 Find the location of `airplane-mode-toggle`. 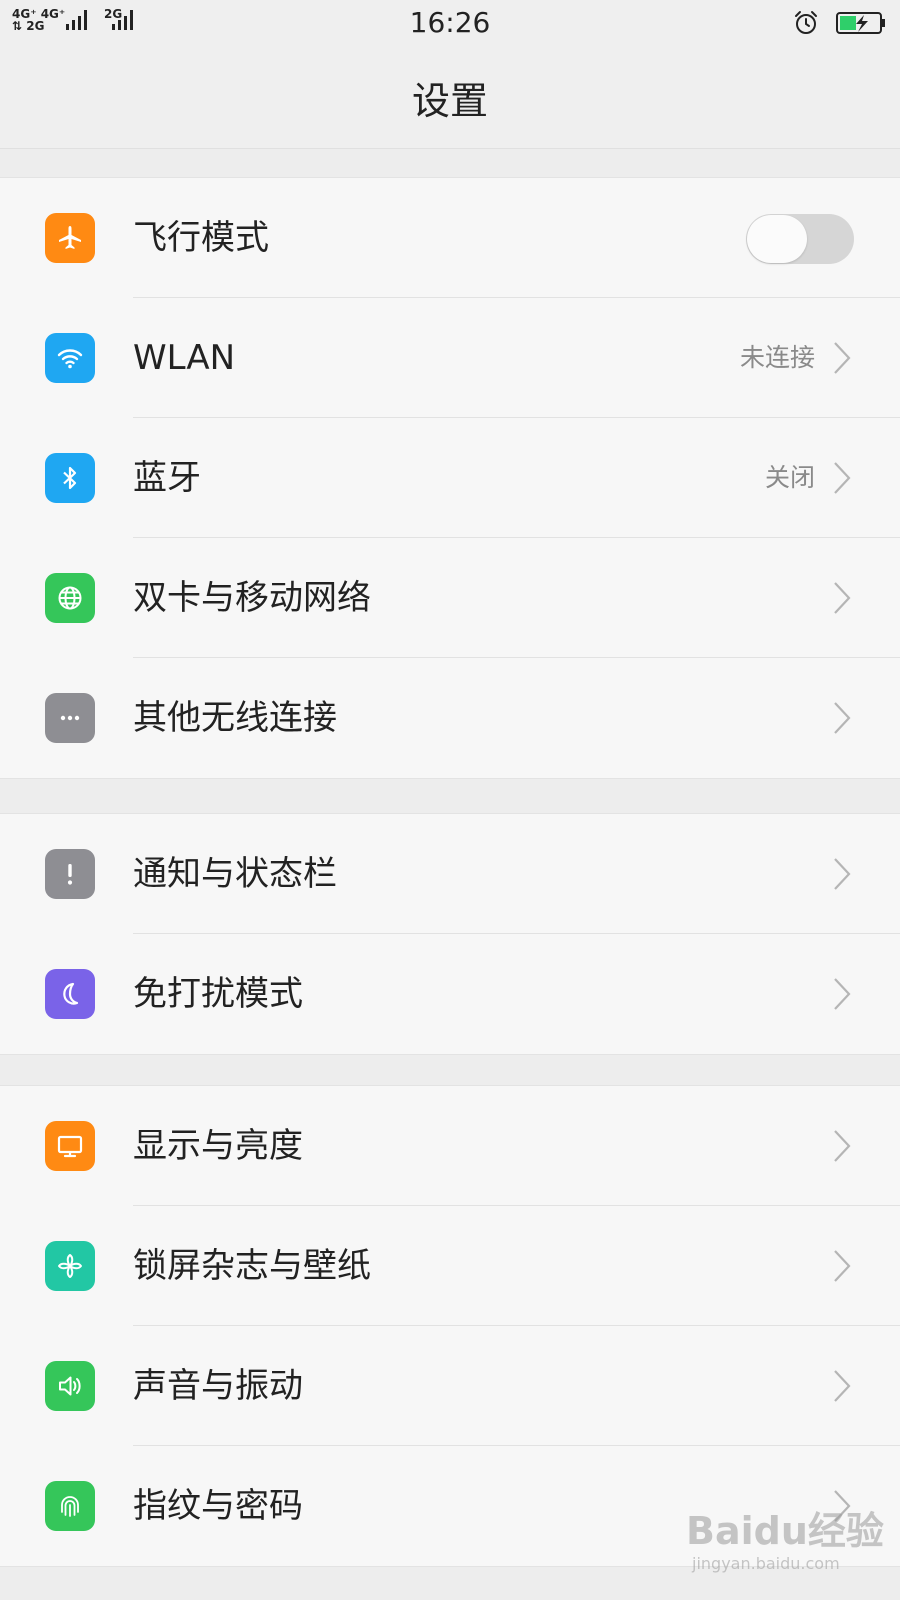

airplane-mode-toggle is located at coordinates (800, 239).